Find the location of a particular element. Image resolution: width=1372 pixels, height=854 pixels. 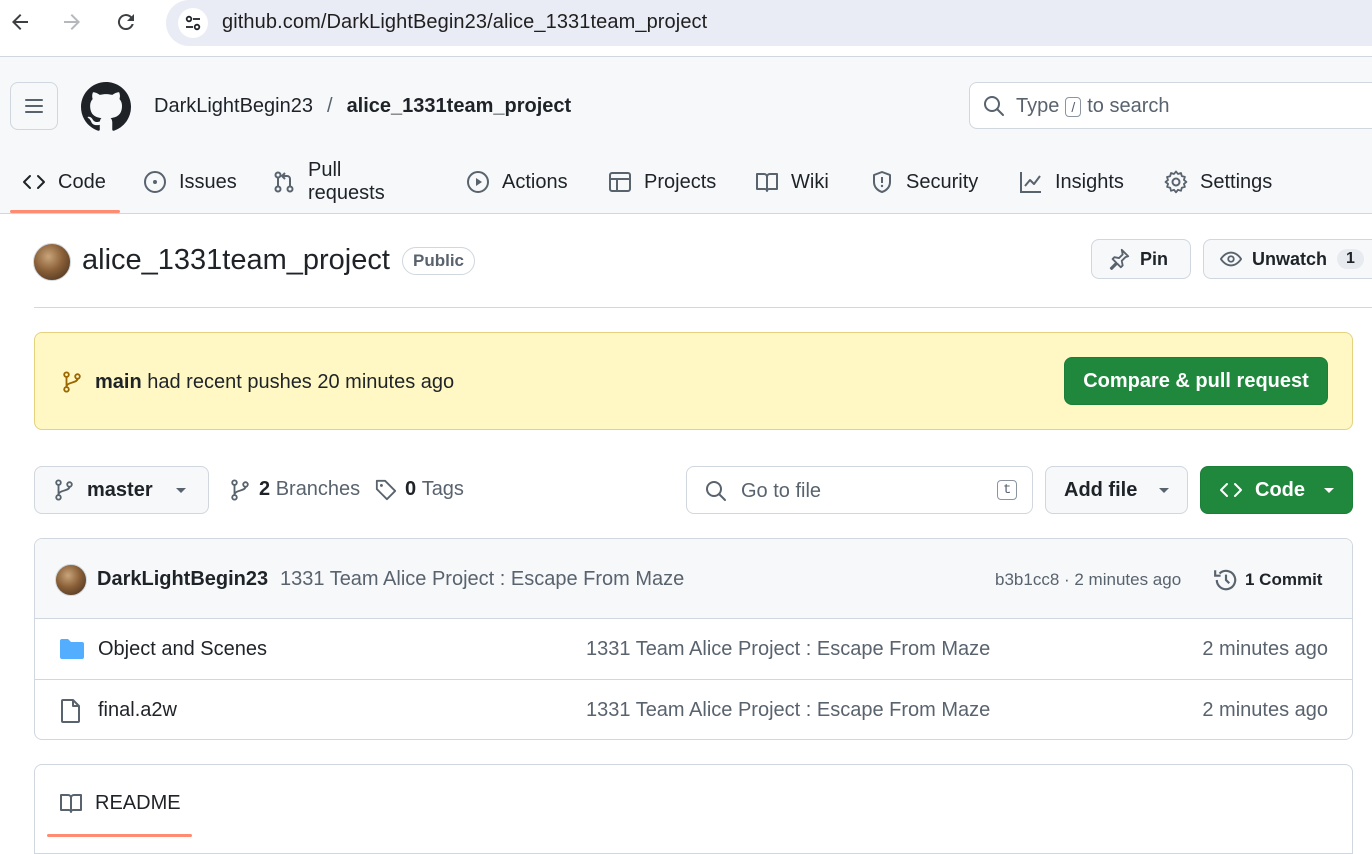

branches-link: 2 Branches is located at coordinates (294, 489).